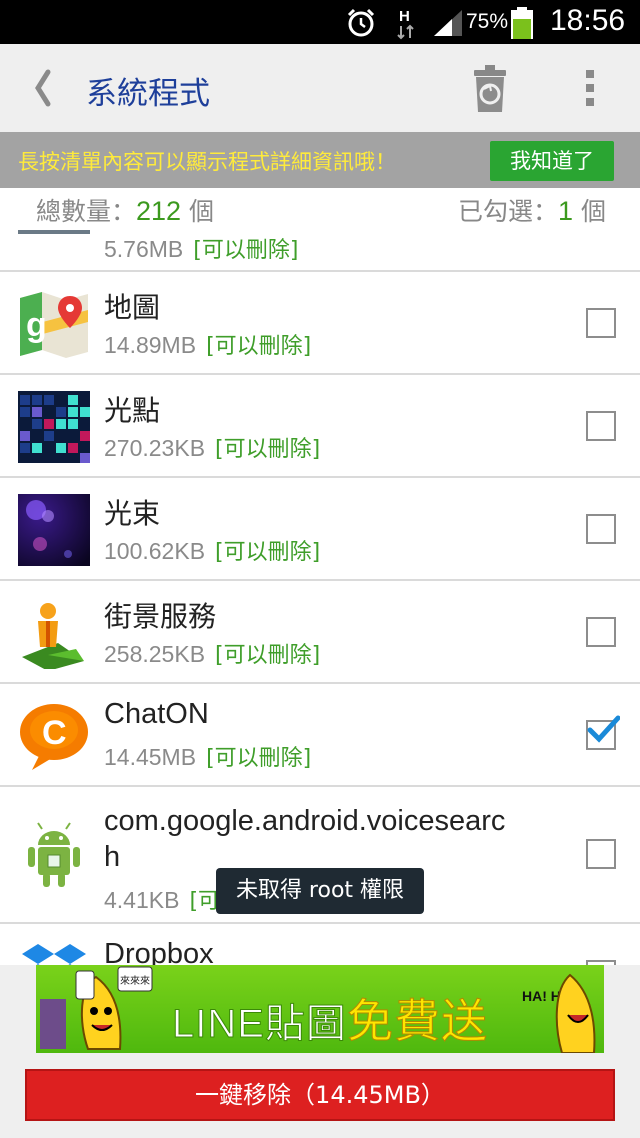 This screenshot has width=640, height=1138. Describe the element at coordinates (142, 900) in the screenshot. I see `app-size: 4.41KB` at that location.